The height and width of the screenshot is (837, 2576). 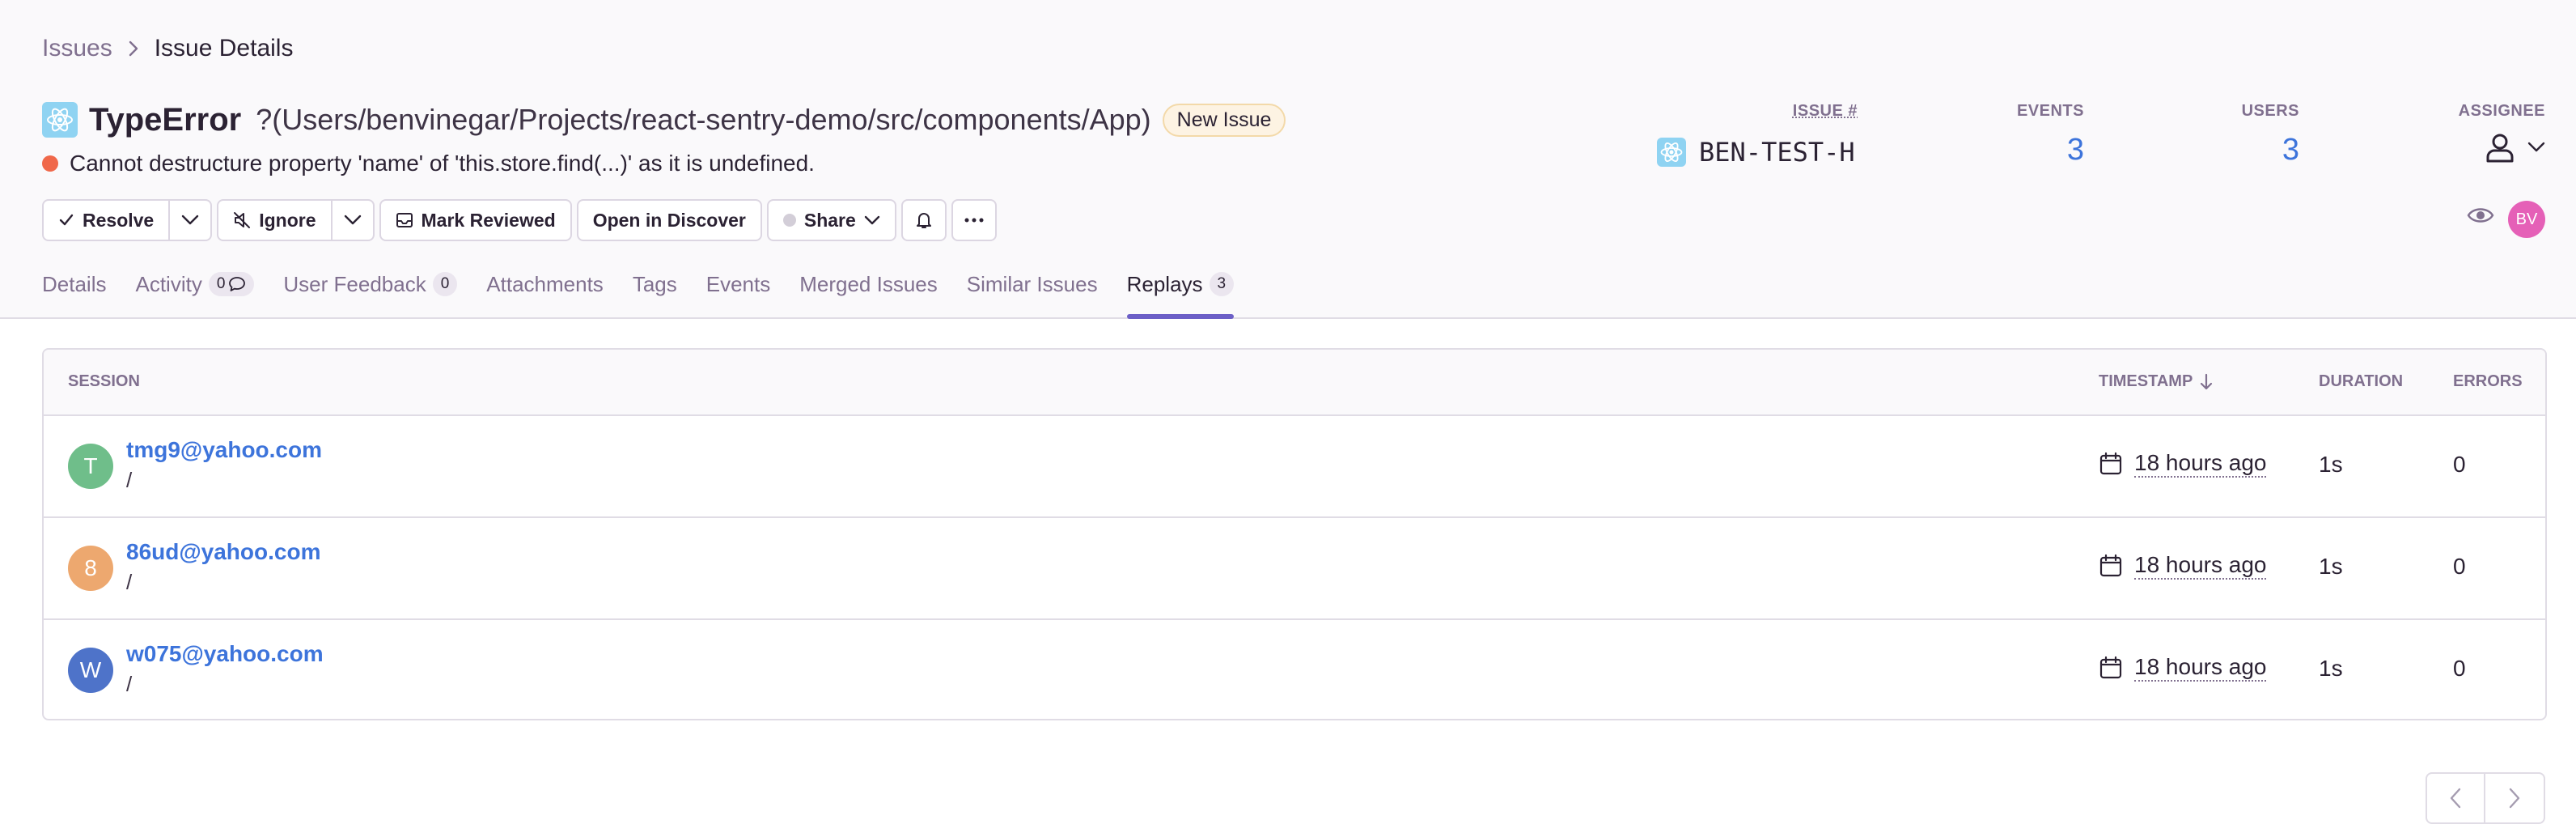 What do you see at coordinates (1825, 111) in the screenshot?
I see `issue-number-label: ISSUE #` at bounding box center [1825, 111].